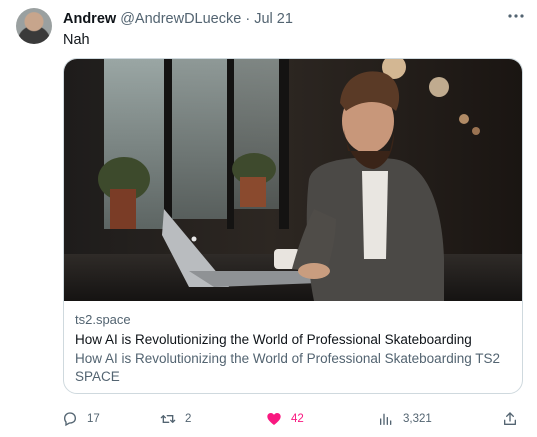 The image size is (537, 437). Describe the element at coordinates (274, 419) in the screenshot. I see `heart-icon` at that location.